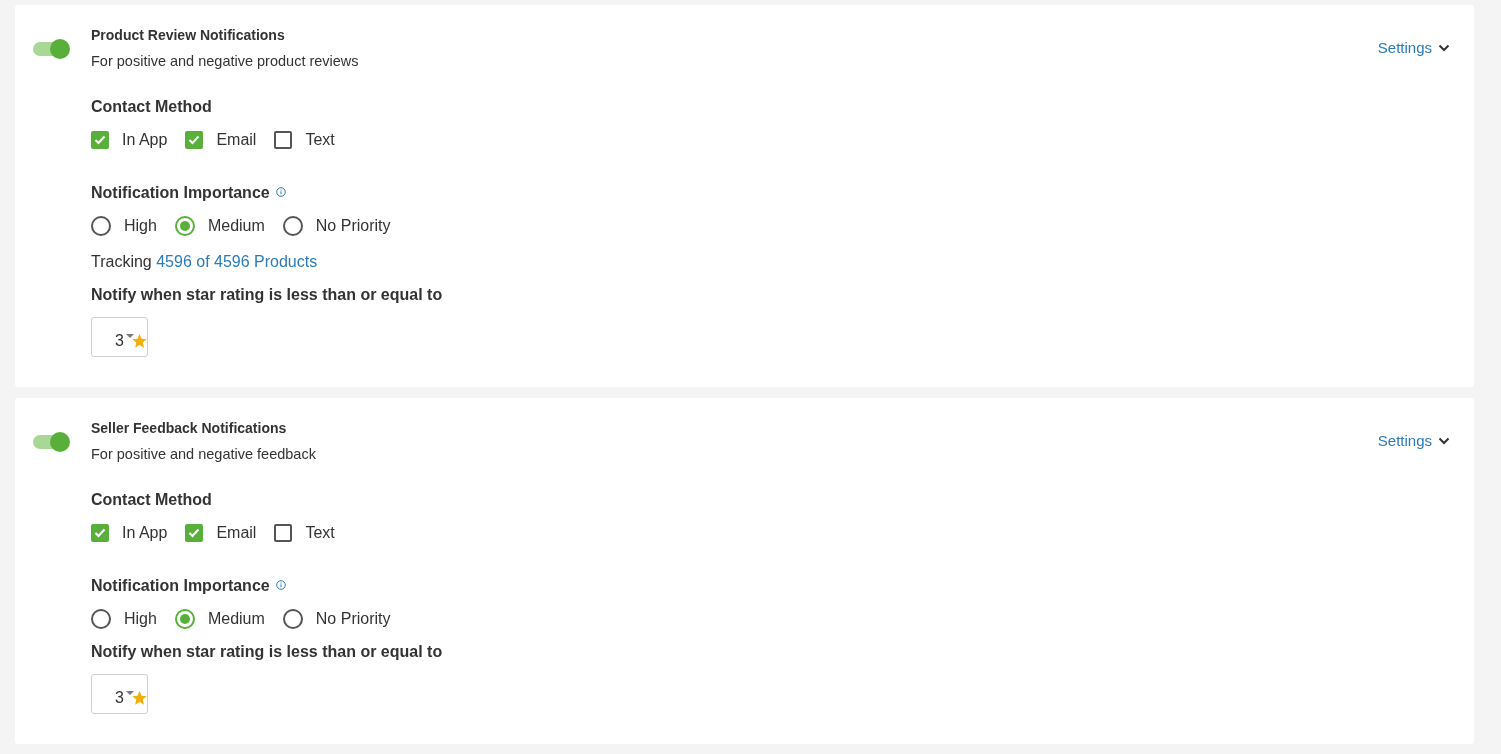  I want to click on tracking-text: Tracking 4596 of 4596 Products, so click(205, 262).